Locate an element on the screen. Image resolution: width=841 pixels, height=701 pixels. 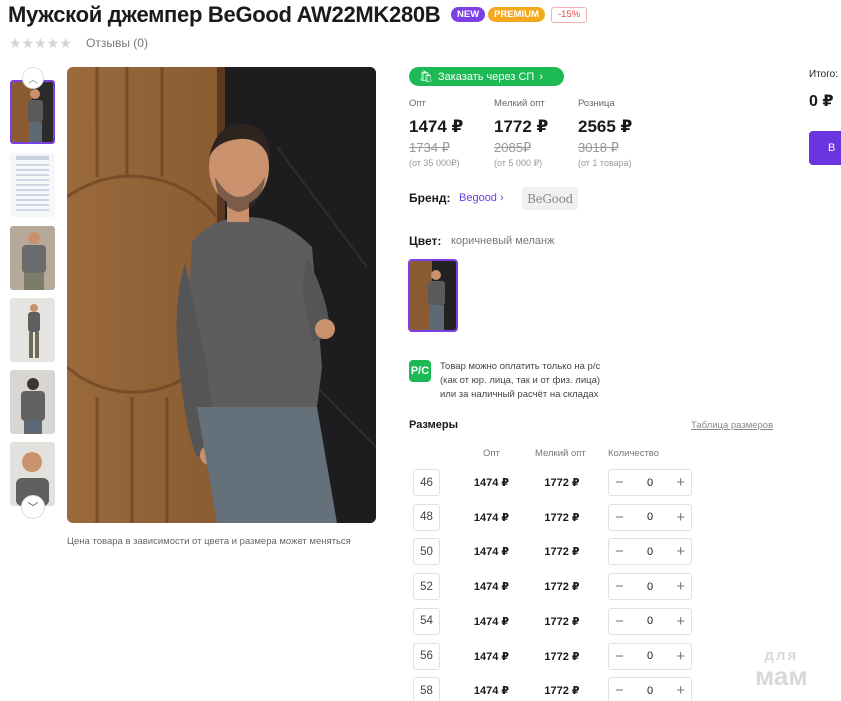
price-label: Мелкий опт is located at coordinates (519, 103).